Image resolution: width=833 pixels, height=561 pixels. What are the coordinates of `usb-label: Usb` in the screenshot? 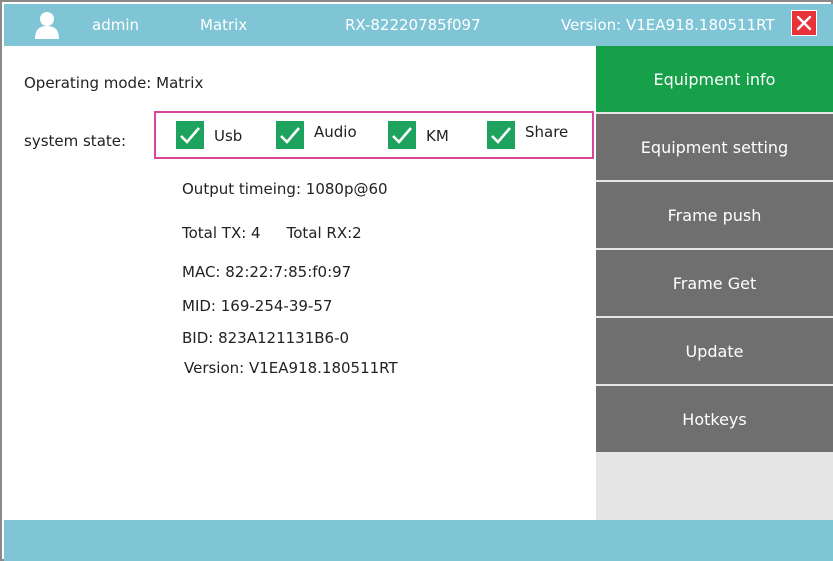 It's located at (228, 136).